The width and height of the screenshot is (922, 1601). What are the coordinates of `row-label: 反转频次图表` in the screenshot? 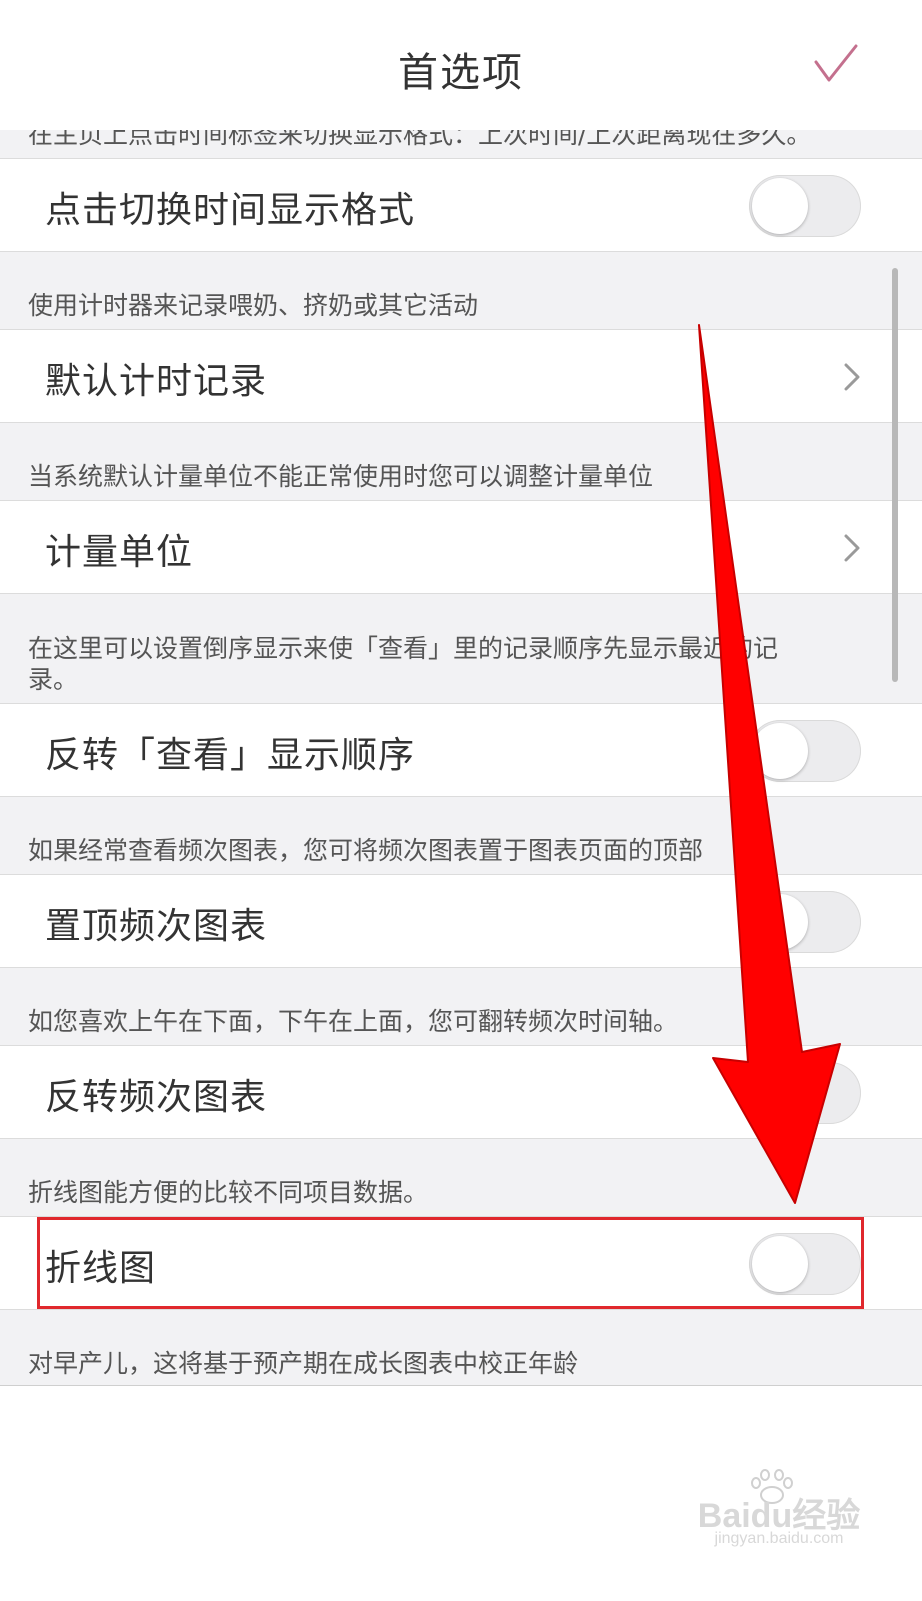 It's located at (156, 1097).